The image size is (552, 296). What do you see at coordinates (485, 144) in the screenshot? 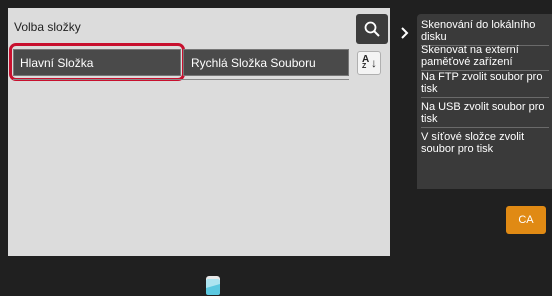
I see `action-network-folder-print: V síťové složce zvolit soubor pro tisk` at bounding box center [485, 144].